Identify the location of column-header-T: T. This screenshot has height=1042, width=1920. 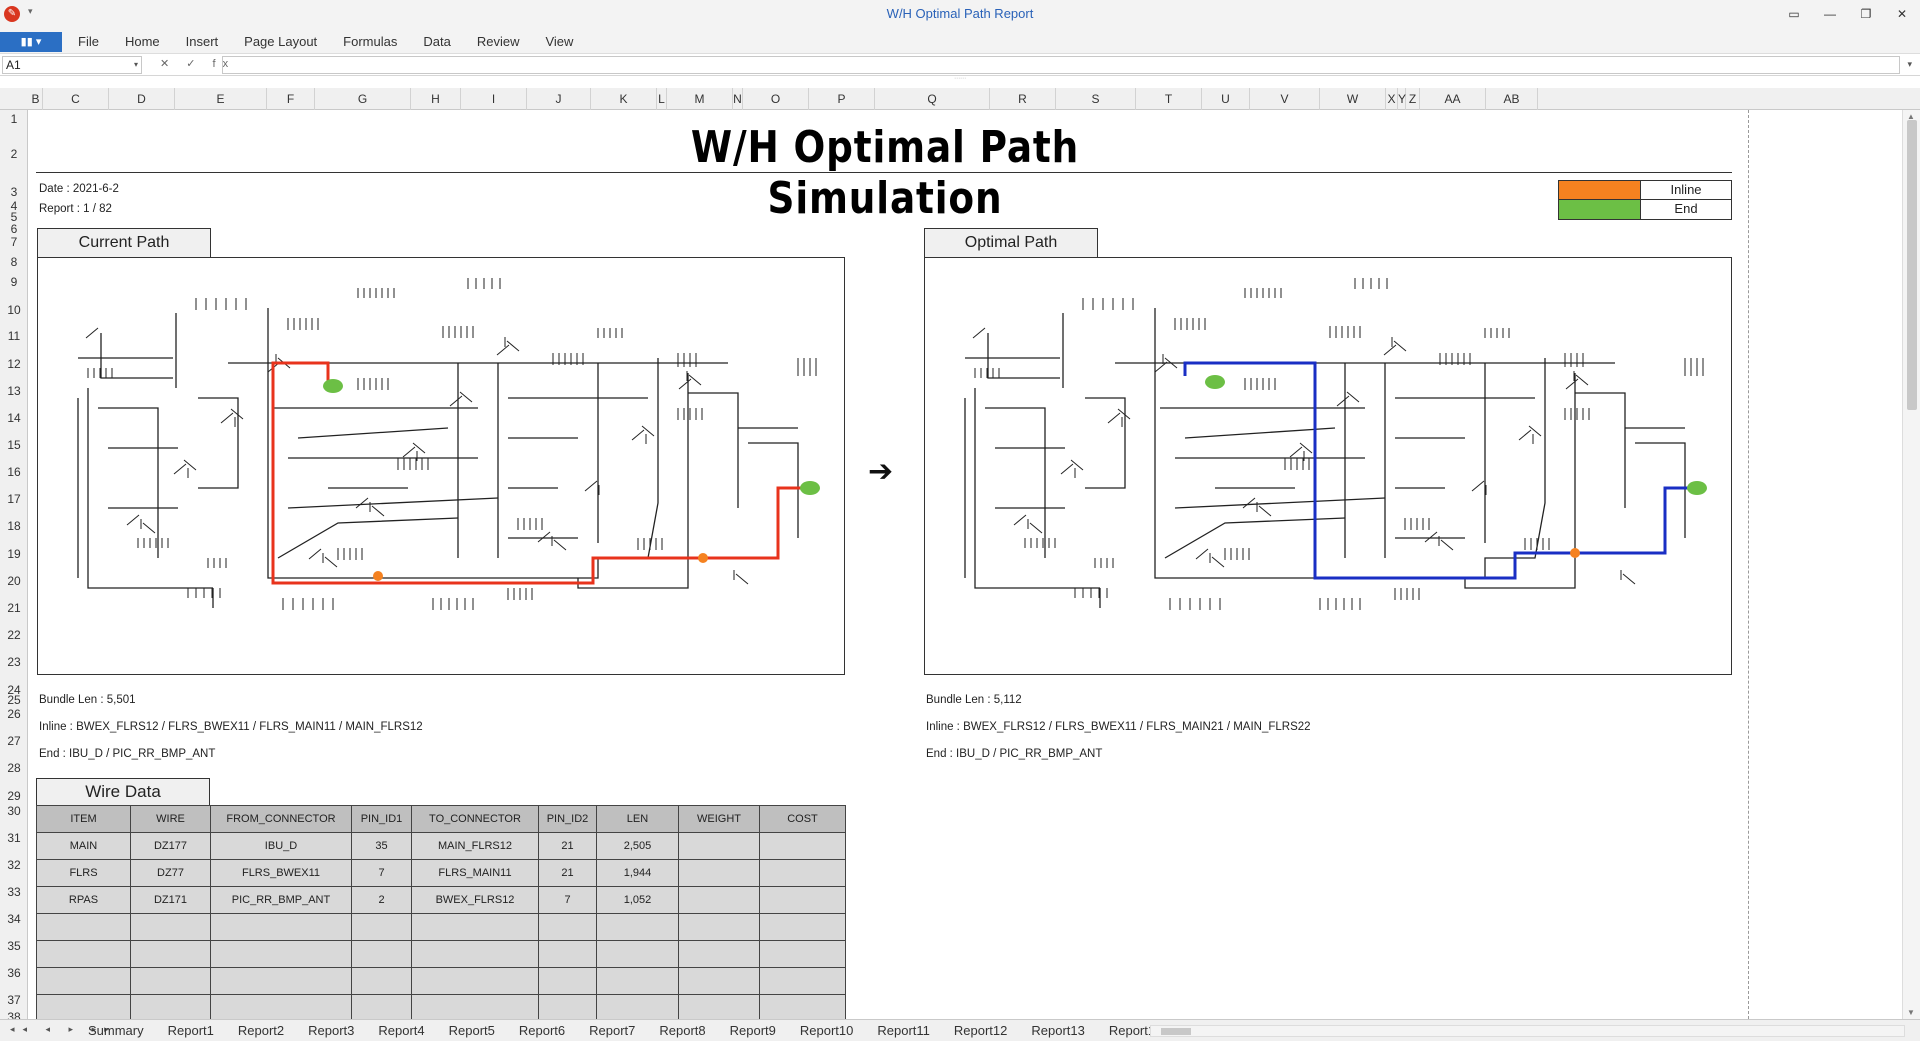
(1169, 99).